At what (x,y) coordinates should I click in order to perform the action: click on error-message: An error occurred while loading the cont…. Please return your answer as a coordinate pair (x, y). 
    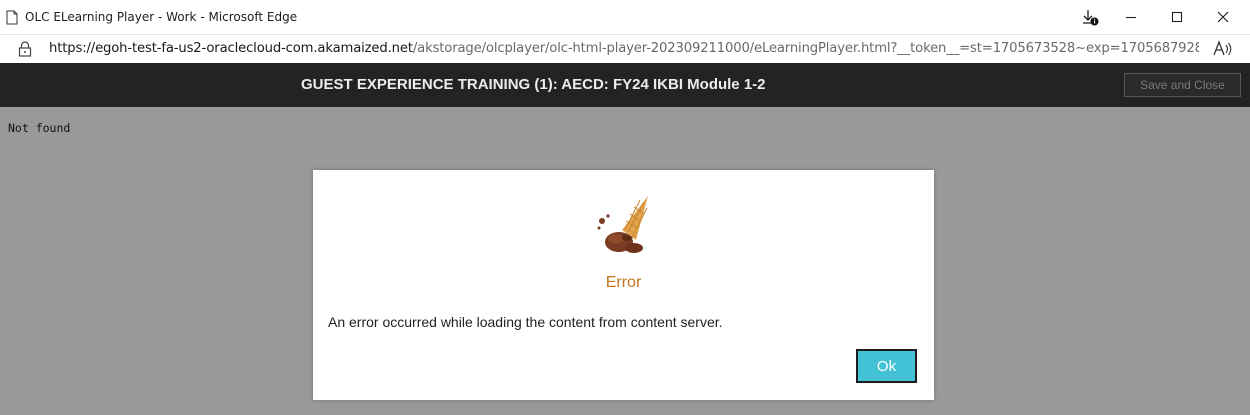
    Looking at the image, I should click on (525, 322).